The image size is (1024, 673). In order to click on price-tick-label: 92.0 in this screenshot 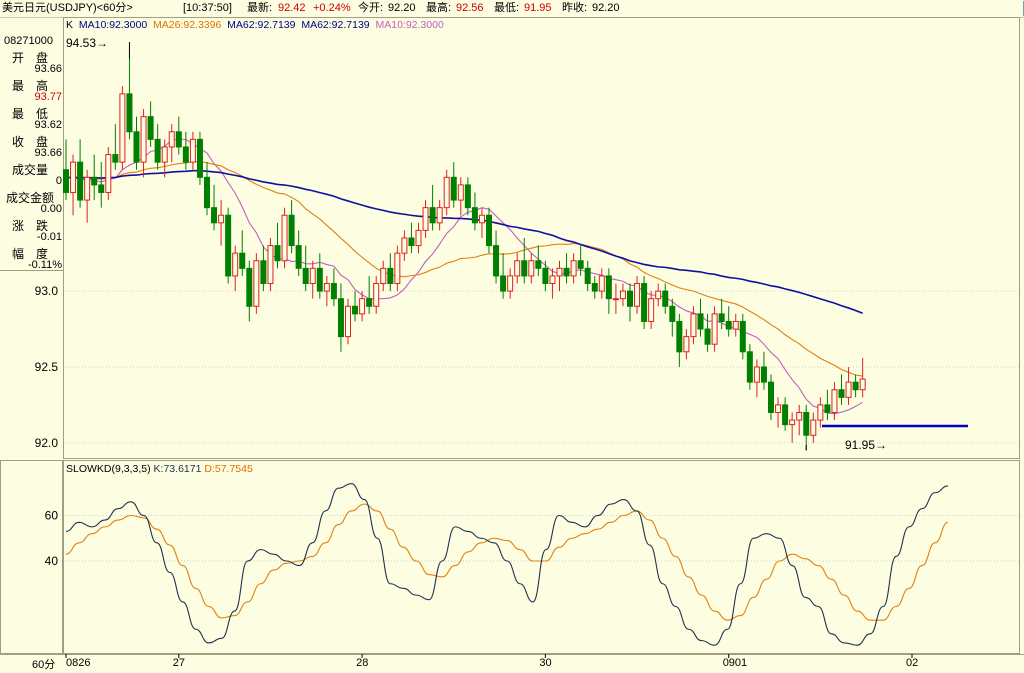, I will do `click(47, 443)`.